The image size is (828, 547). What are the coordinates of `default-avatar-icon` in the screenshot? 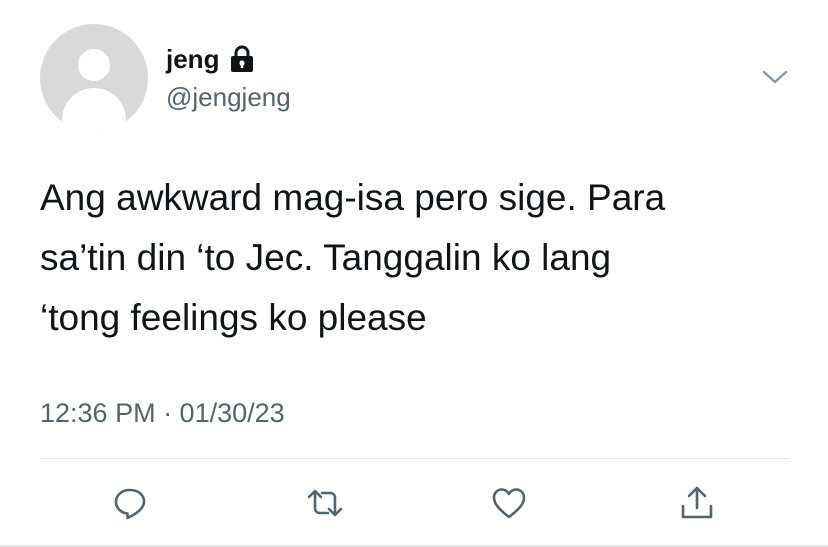 It's located at (94, 78).